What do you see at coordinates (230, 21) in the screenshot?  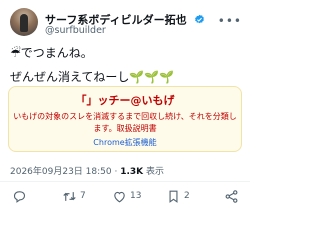 I see `more-options-icon: •••` at bounding box center [230, 21].